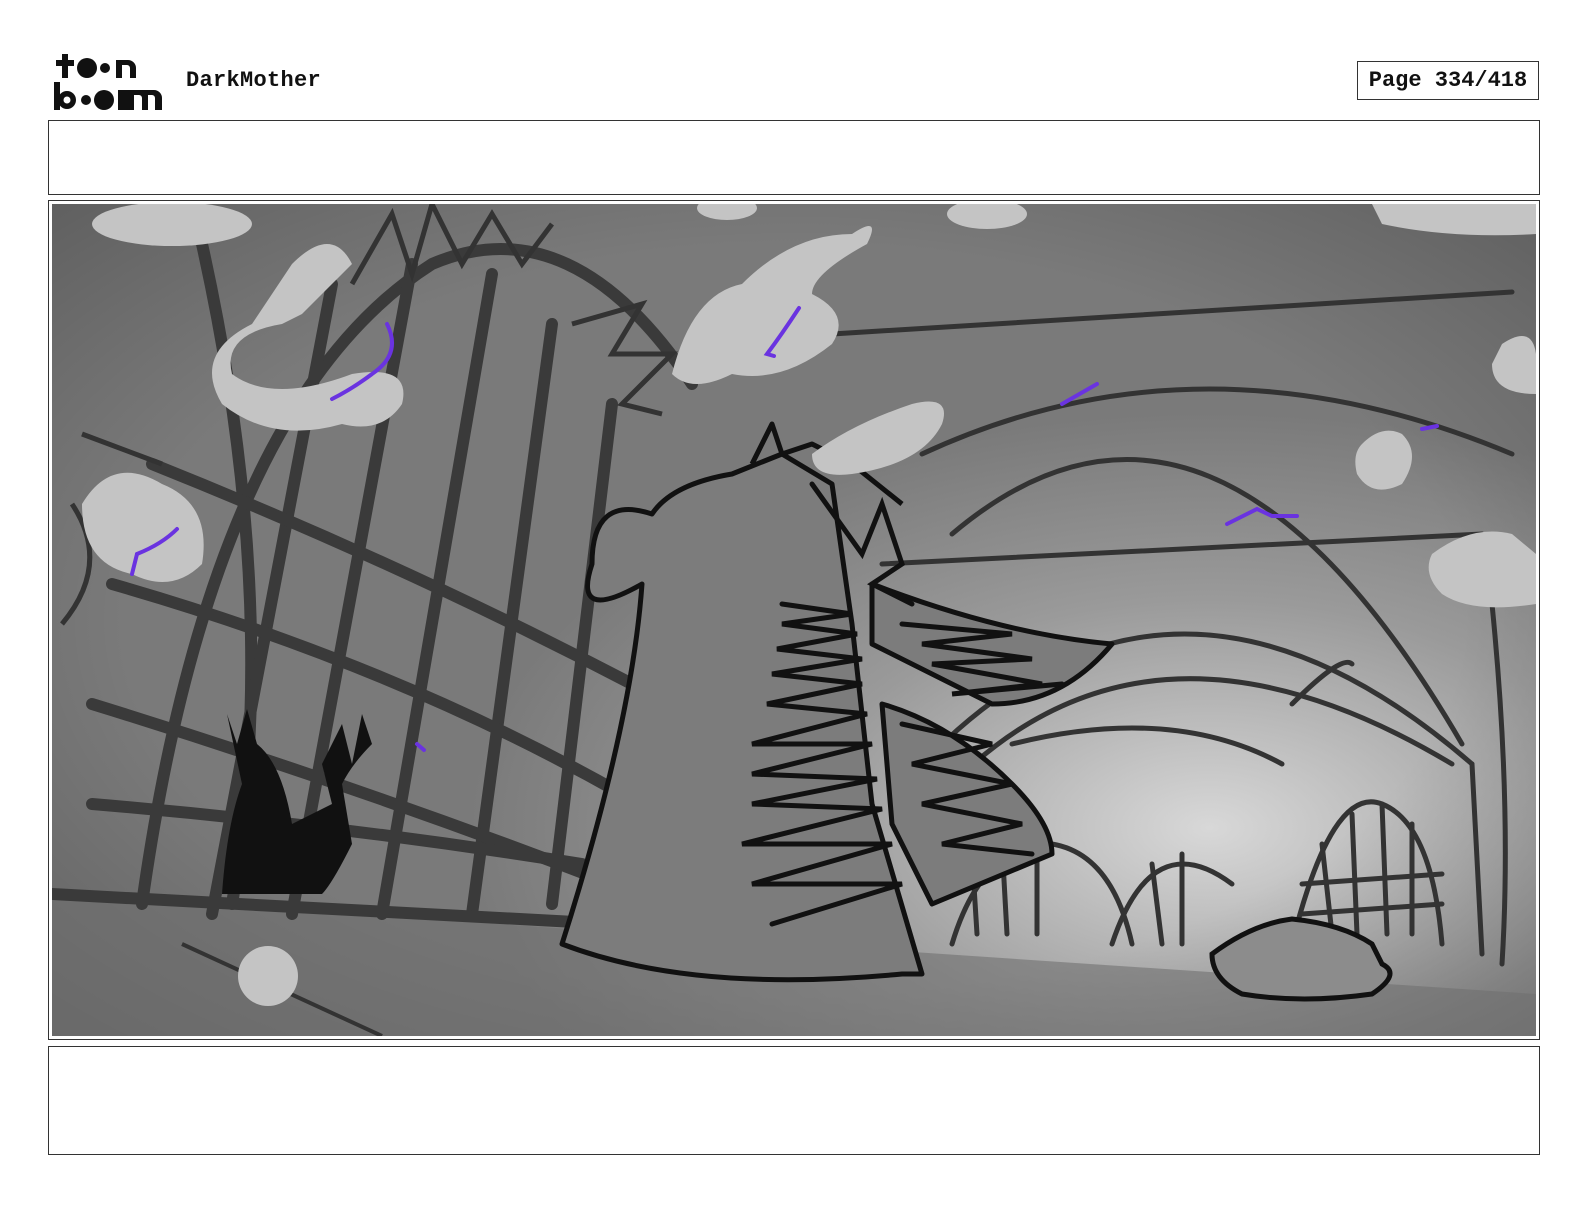 This screenshot has height=1224, width=1584. I want to click on dialogue-notes-box, so click(794, 1100).